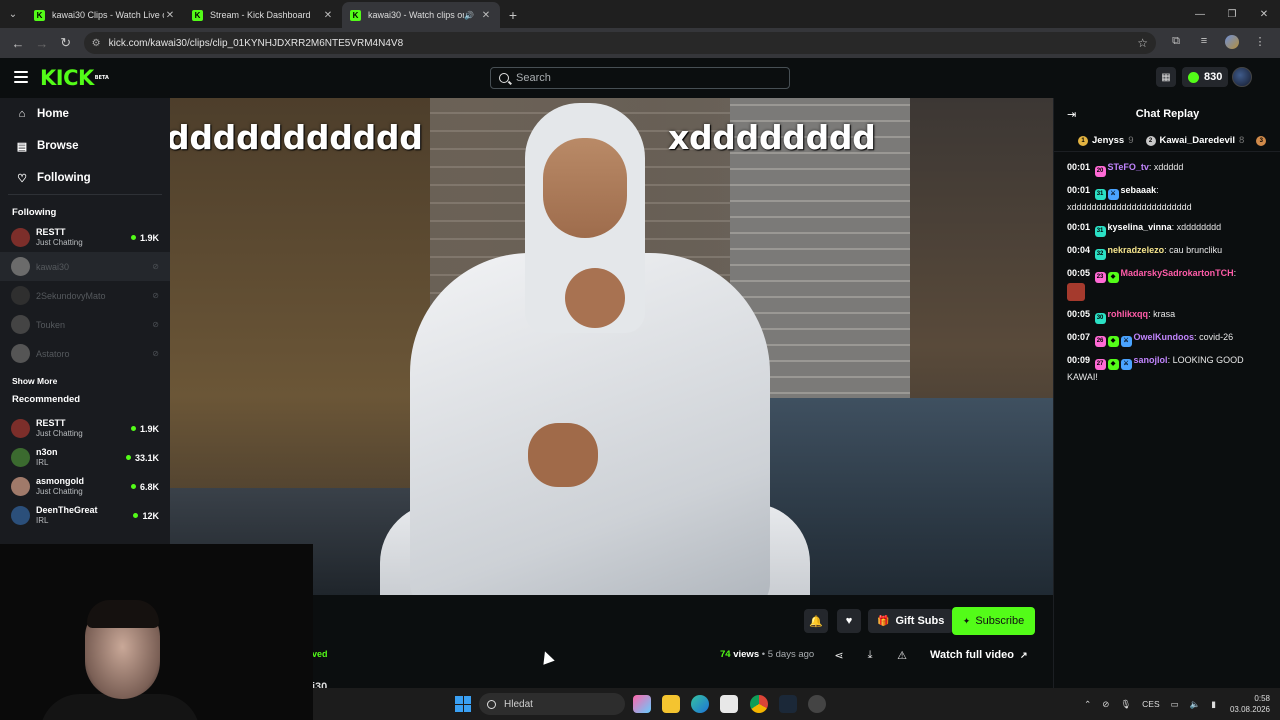 This screenshot has width=1280, height=720. What do you see at coordinates (788, 704) in the screenshot?
I see `steam-icon` at bounding box center [788, 704].